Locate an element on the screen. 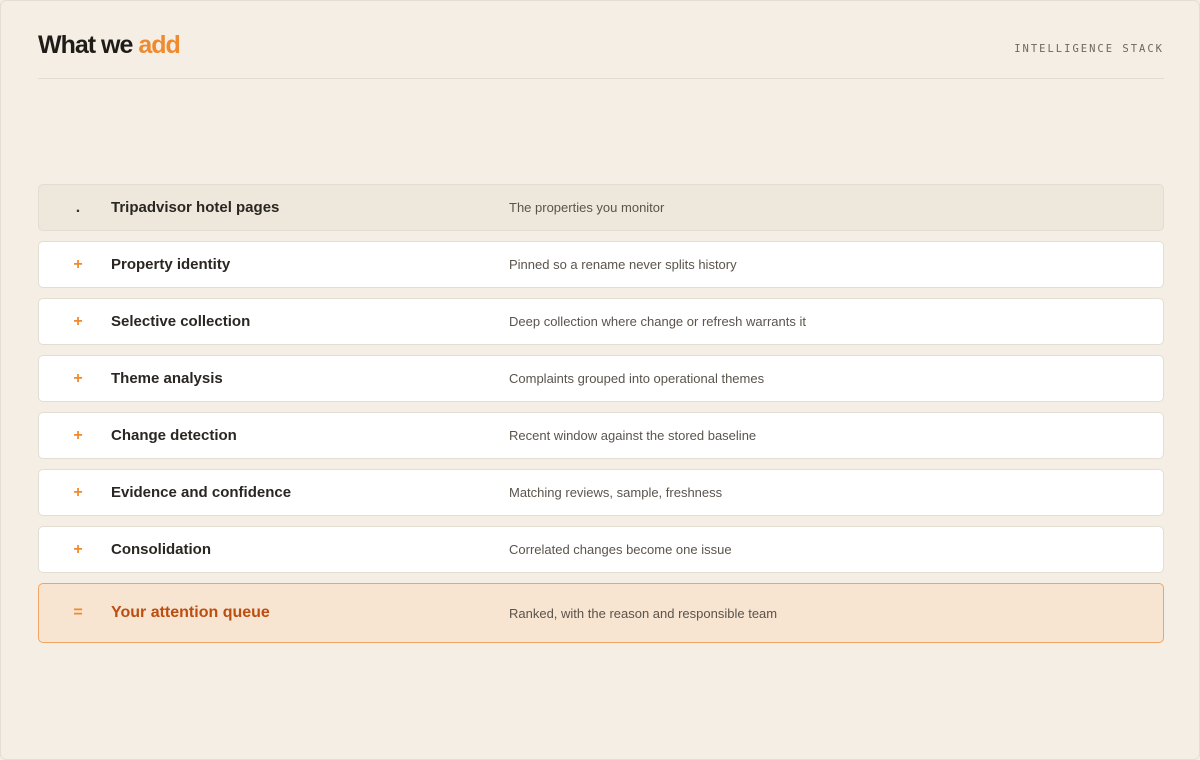  row-name: Change detection is located at coordinates (174, 435).